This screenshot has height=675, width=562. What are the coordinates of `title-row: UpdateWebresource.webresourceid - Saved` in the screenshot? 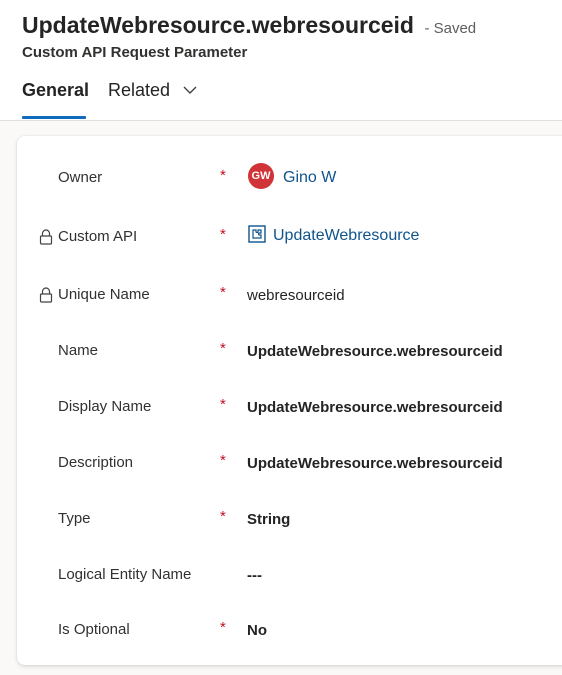 It's located at (249, 25).